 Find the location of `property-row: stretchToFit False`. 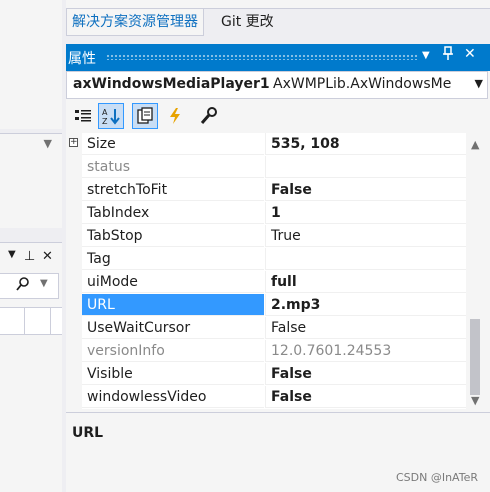

property-row: stretchToFit False is located at coordinates (266, 190).